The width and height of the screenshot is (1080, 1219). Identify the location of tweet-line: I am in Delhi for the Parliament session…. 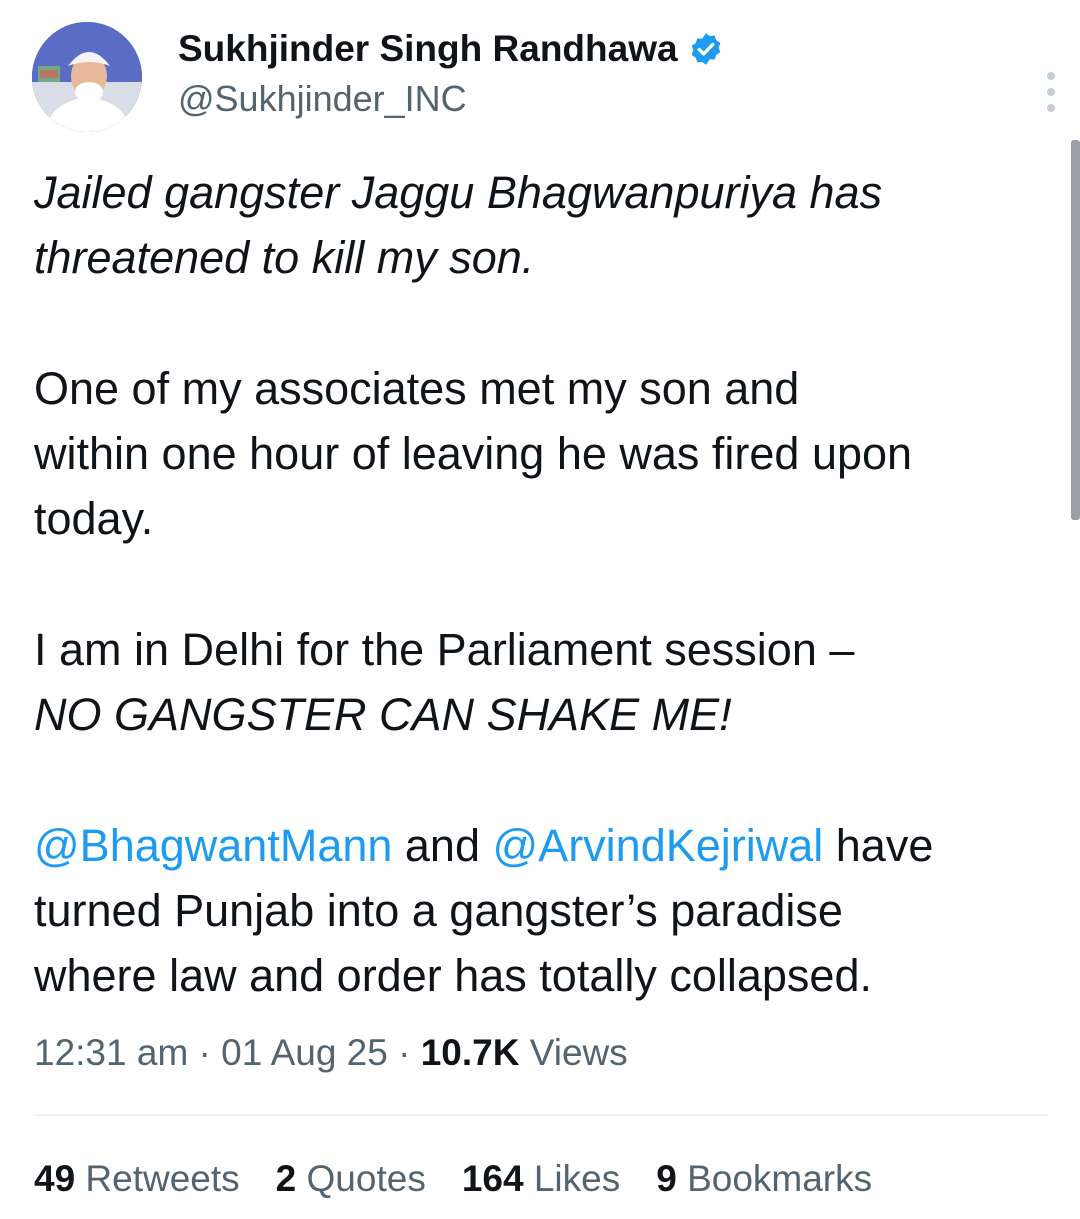
(444, 649).